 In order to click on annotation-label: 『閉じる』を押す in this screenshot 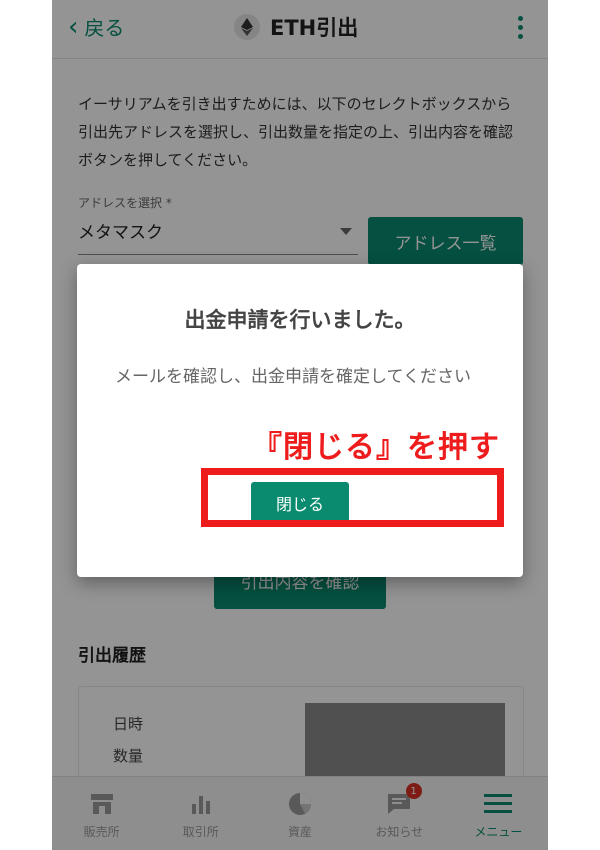, I will do `click(376, 447)`.